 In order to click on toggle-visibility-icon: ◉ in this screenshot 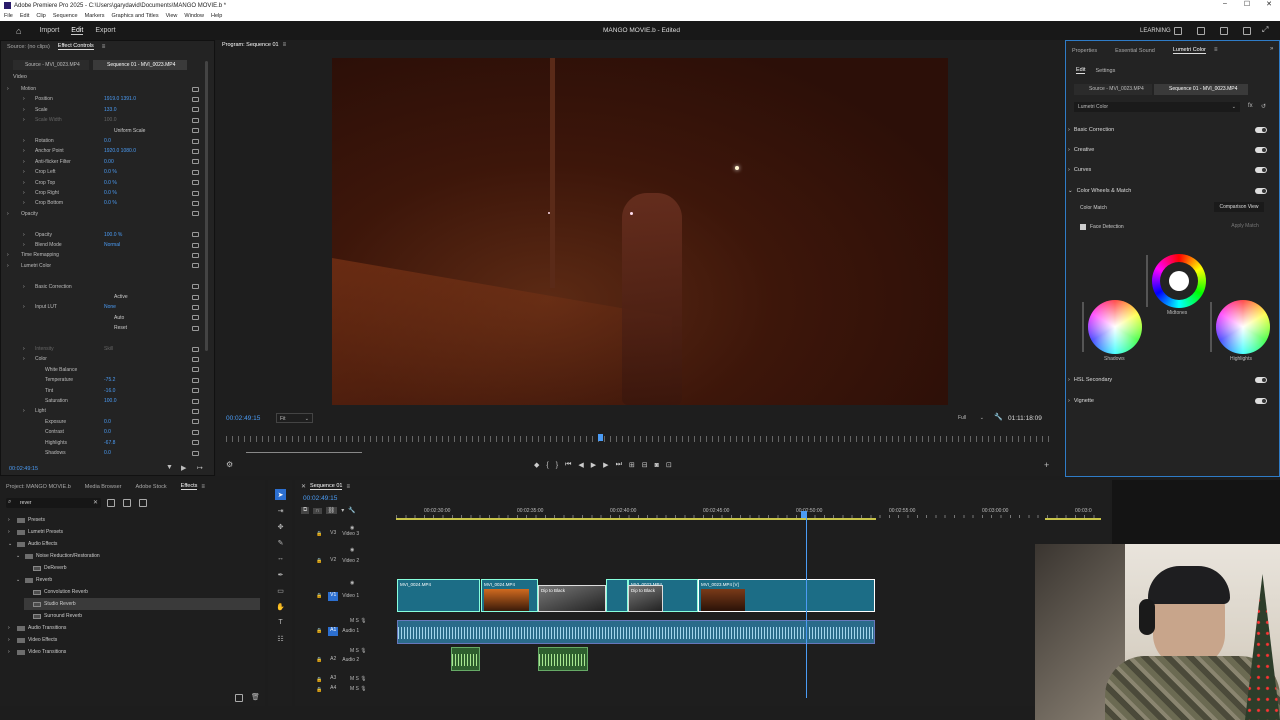, I will do `click(352, 528)`.